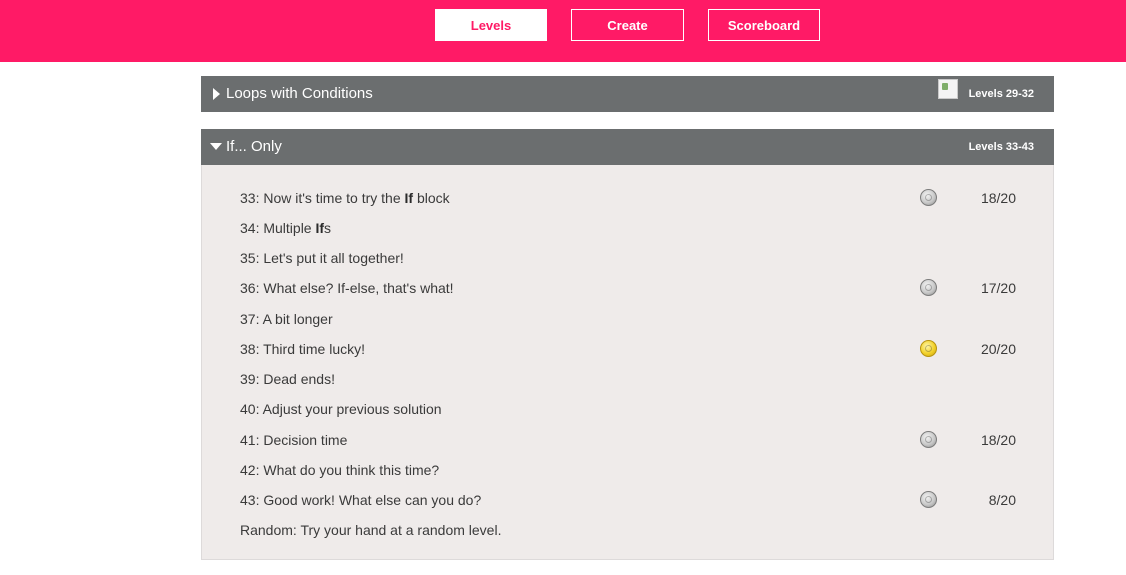  What do you see at coordinates (640, 228) in the screenshot?
I see `level-row: 34: Multiple Ifs` at bounding box center [640, 228].